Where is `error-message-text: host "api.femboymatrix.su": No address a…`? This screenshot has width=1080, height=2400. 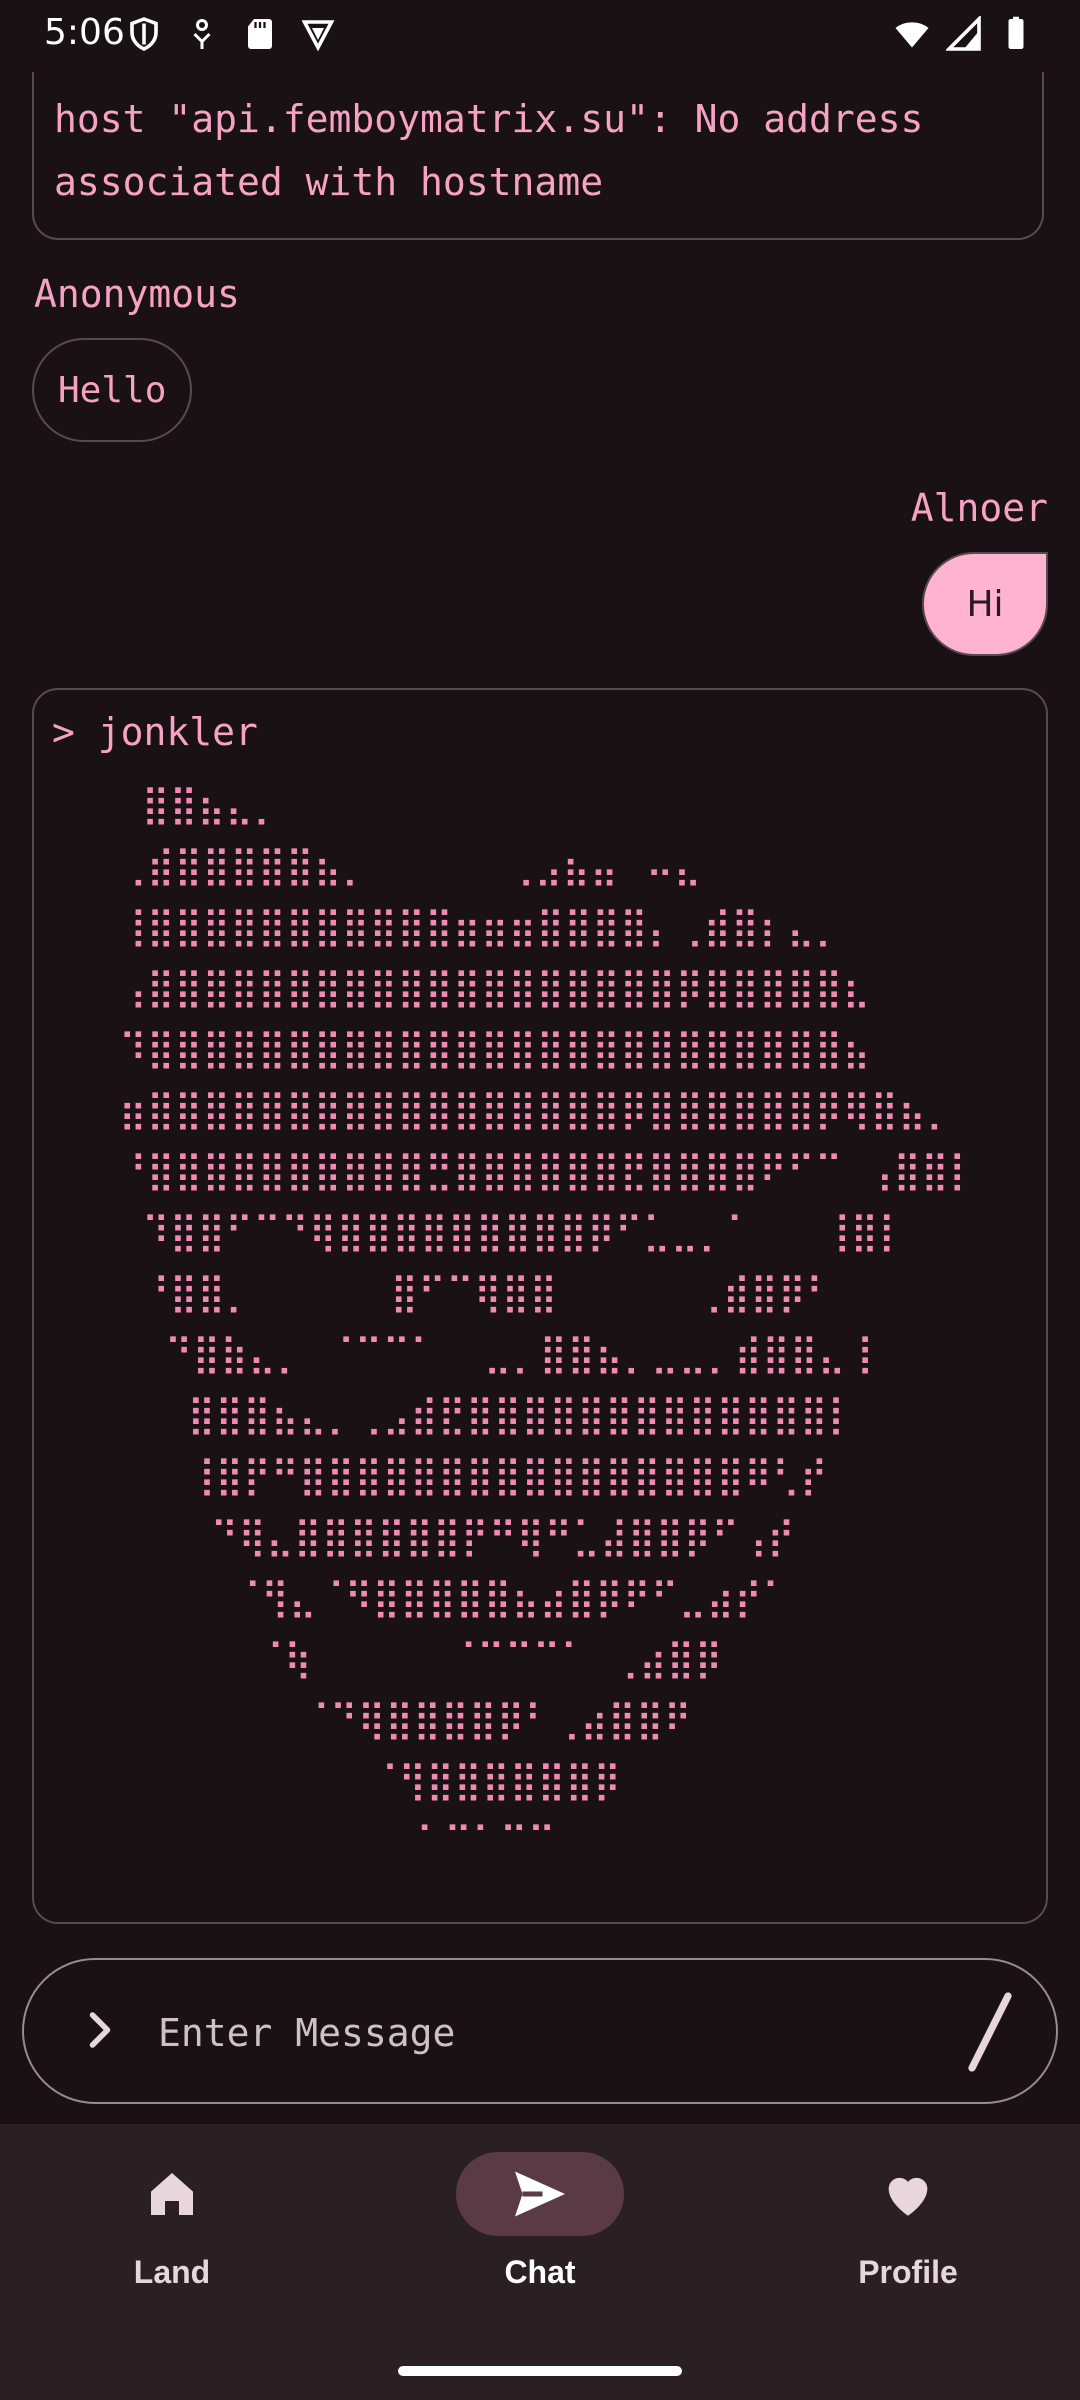
error-message-text: host "api.femboymatrix.su": No address a… is located at coordinates (489, 150).